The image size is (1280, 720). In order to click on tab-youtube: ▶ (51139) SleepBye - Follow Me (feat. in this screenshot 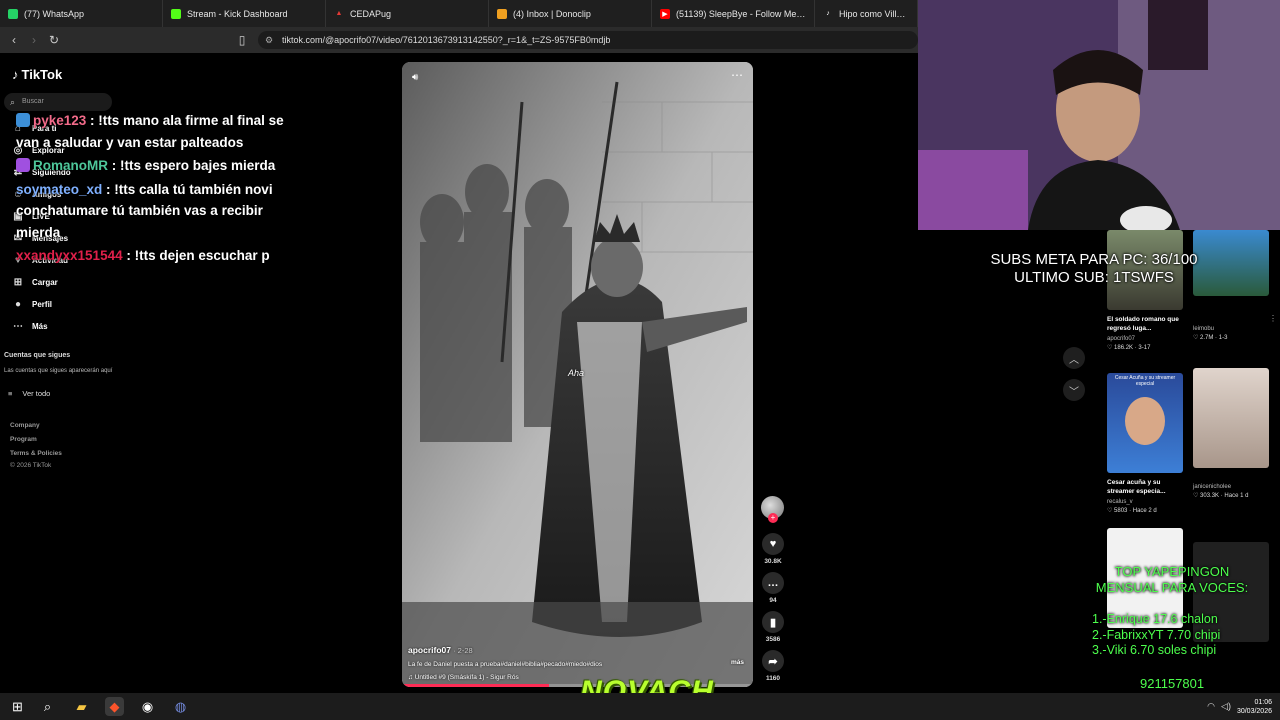, I will do `click(733, 13)`.